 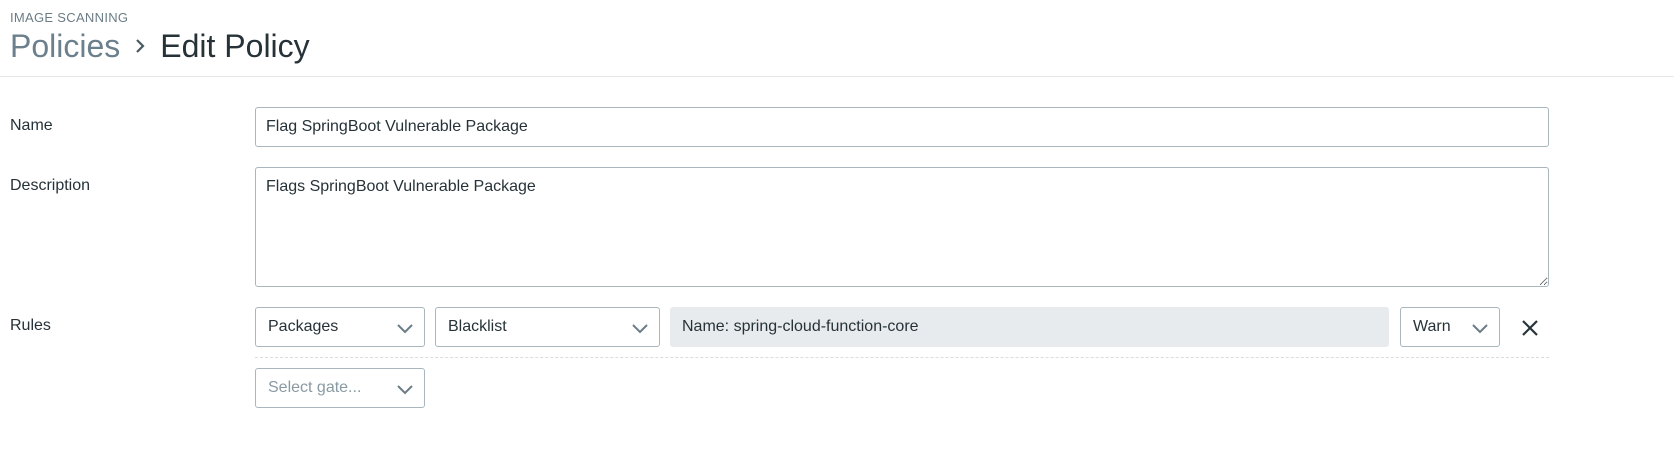 I want to click on remove-rule-button, so click(x=1530, y=328).